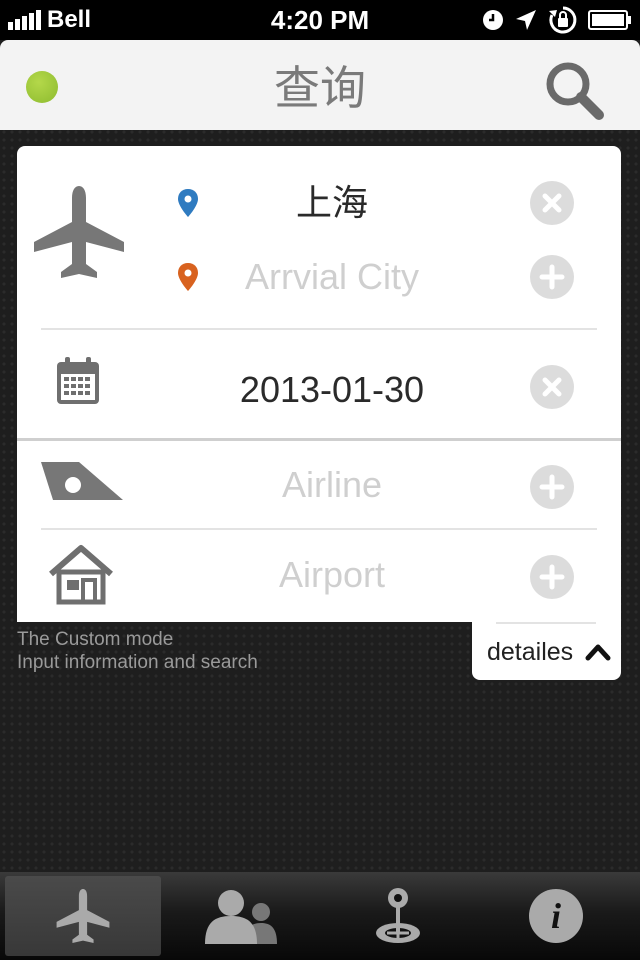 The width and height of the screenshot is (640, 960). I want to click on date-field: 2013-01-30, so click(332, 390).